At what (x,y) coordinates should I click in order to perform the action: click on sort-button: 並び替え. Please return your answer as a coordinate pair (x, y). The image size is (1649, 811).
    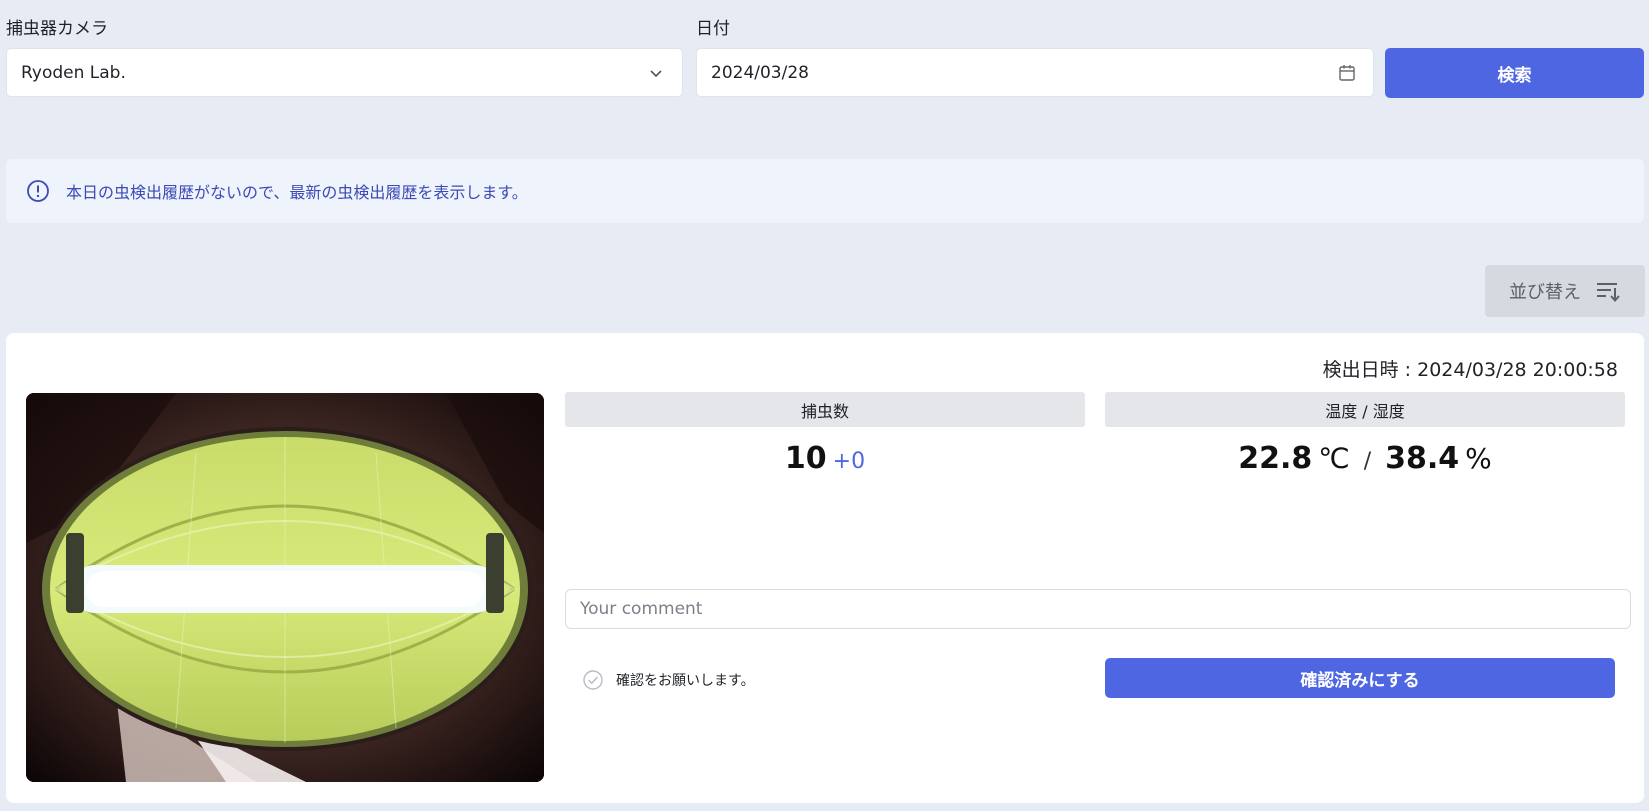
    Looking at the image, I should click on (1565, 291).